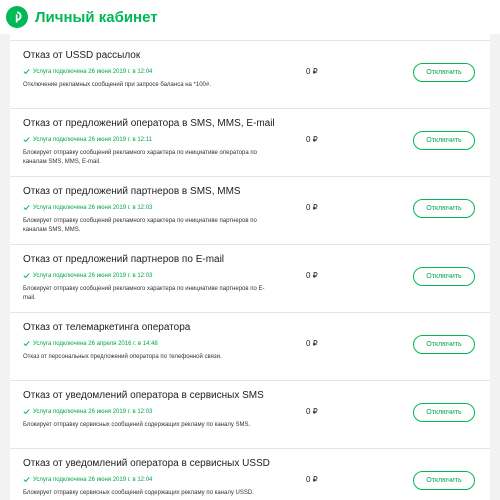  Describe the element at coordinates (17, 17) in the screenshot. I see `megafon-logo-icon` at that location.